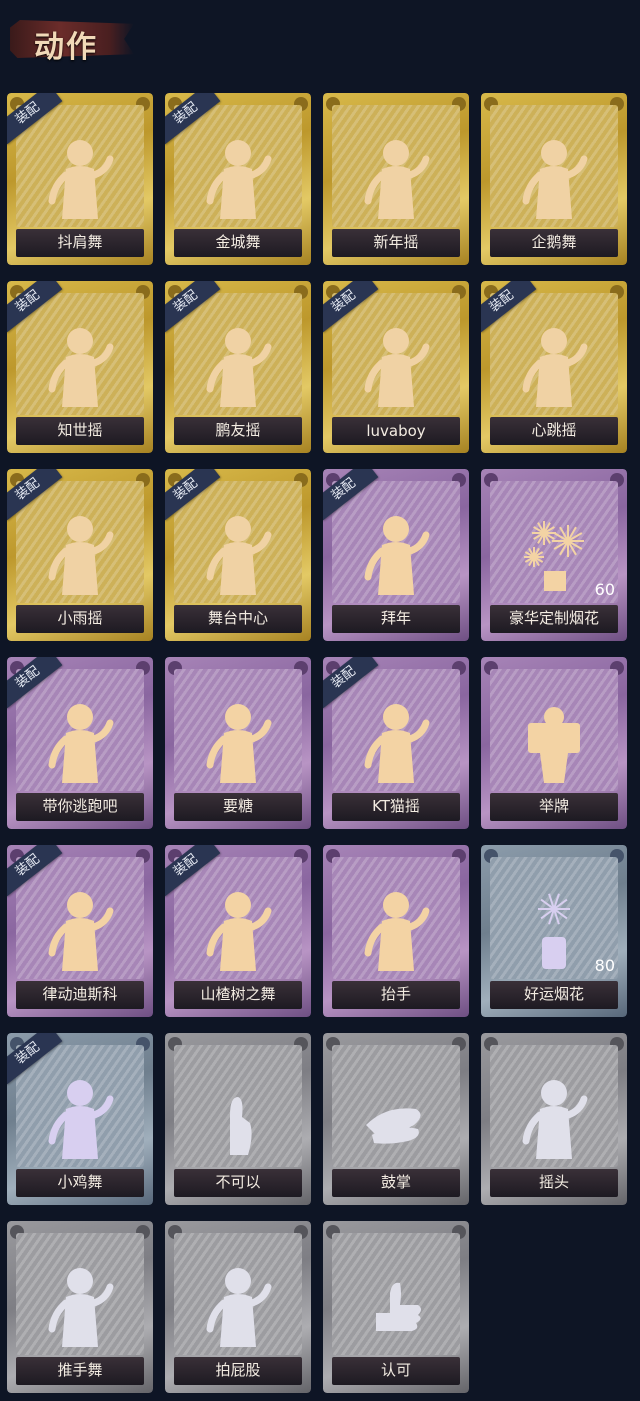  I want to click on emote-card: 认可, so click(396, 1307).